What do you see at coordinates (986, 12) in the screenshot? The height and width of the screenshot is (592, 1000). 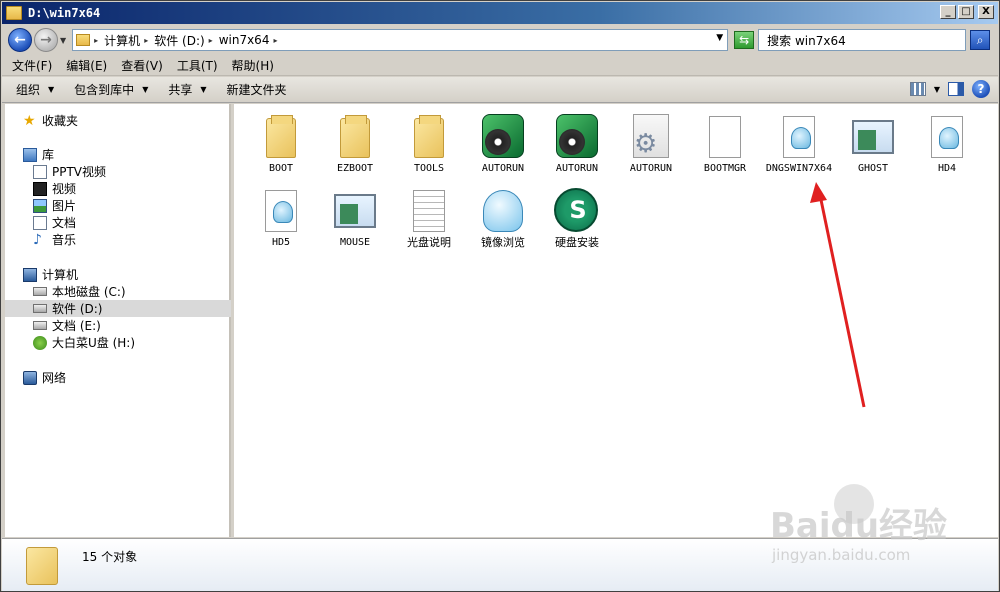 I see `close-button: X` at bounding box center [986, 12].